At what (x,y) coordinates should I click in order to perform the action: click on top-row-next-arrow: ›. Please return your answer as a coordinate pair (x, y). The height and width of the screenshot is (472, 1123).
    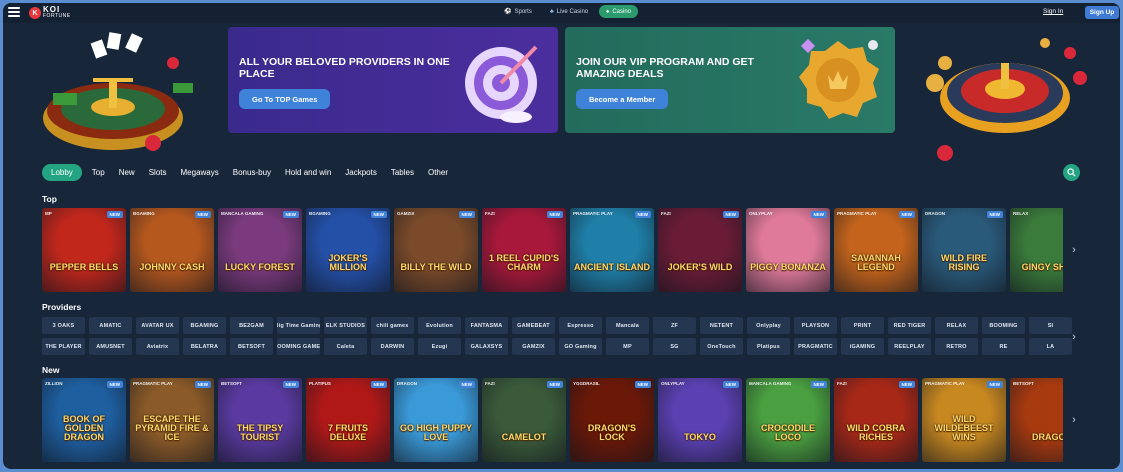
    Looking at the image, I should click on (1074, 250).